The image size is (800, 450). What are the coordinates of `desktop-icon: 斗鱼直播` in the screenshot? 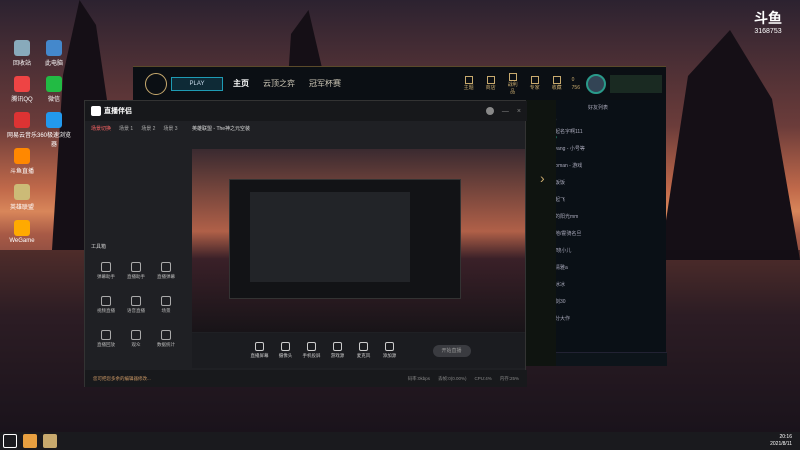 It's located at (22, 161).